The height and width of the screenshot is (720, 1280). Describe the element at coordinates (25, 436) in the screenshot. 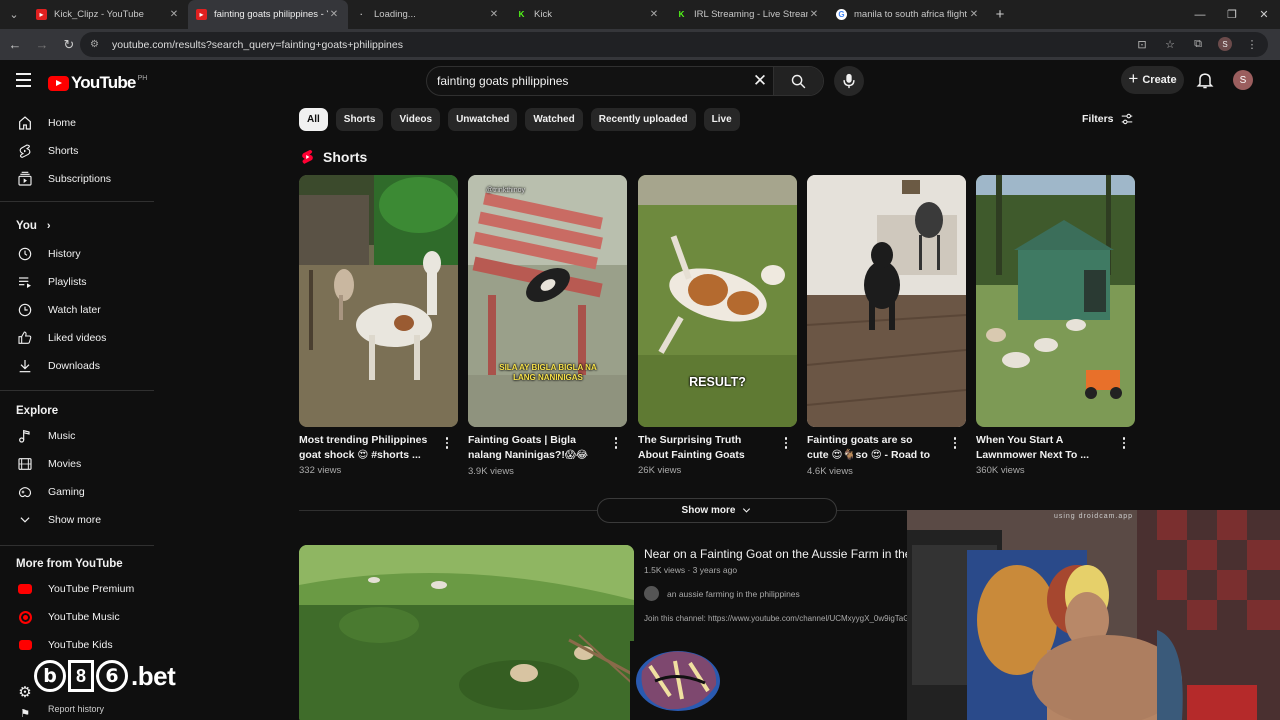

I see `music-icon` at that location.